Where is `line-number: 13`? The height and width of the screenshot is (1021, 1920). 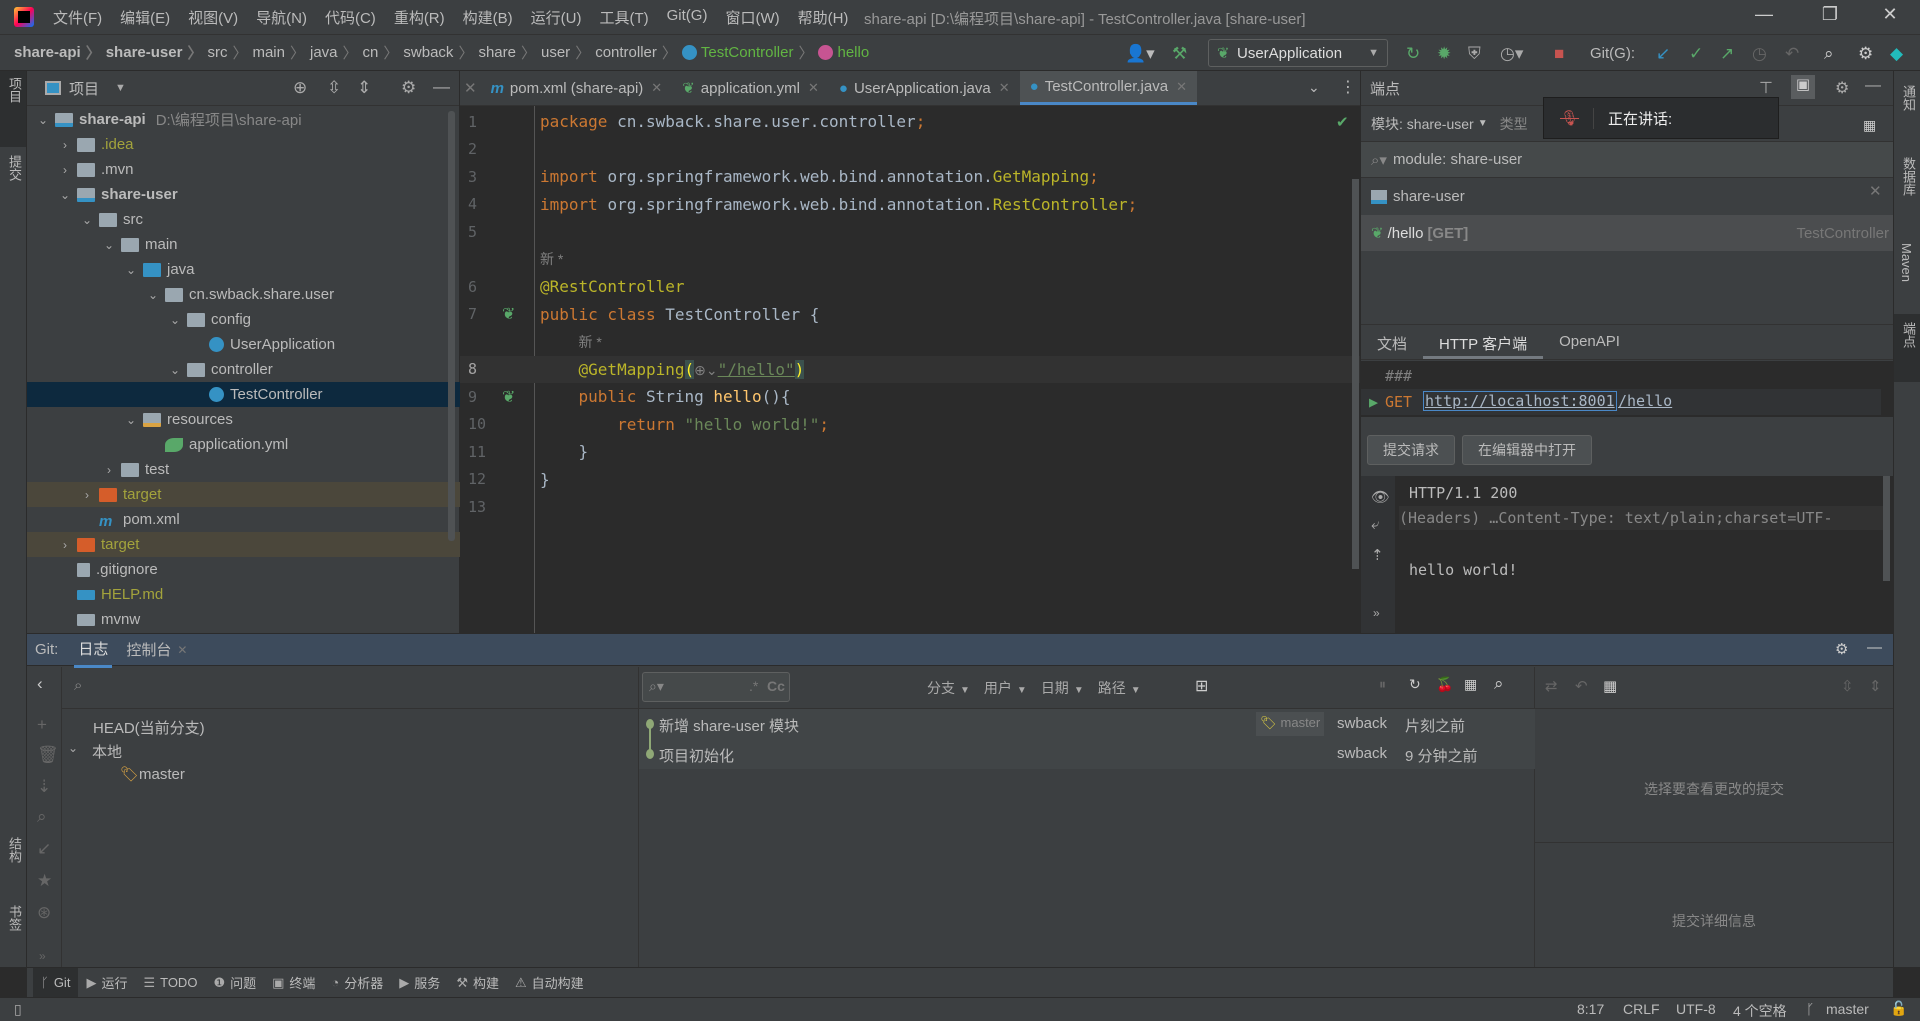
line-number: 13 is located at coordinates (483, 507).